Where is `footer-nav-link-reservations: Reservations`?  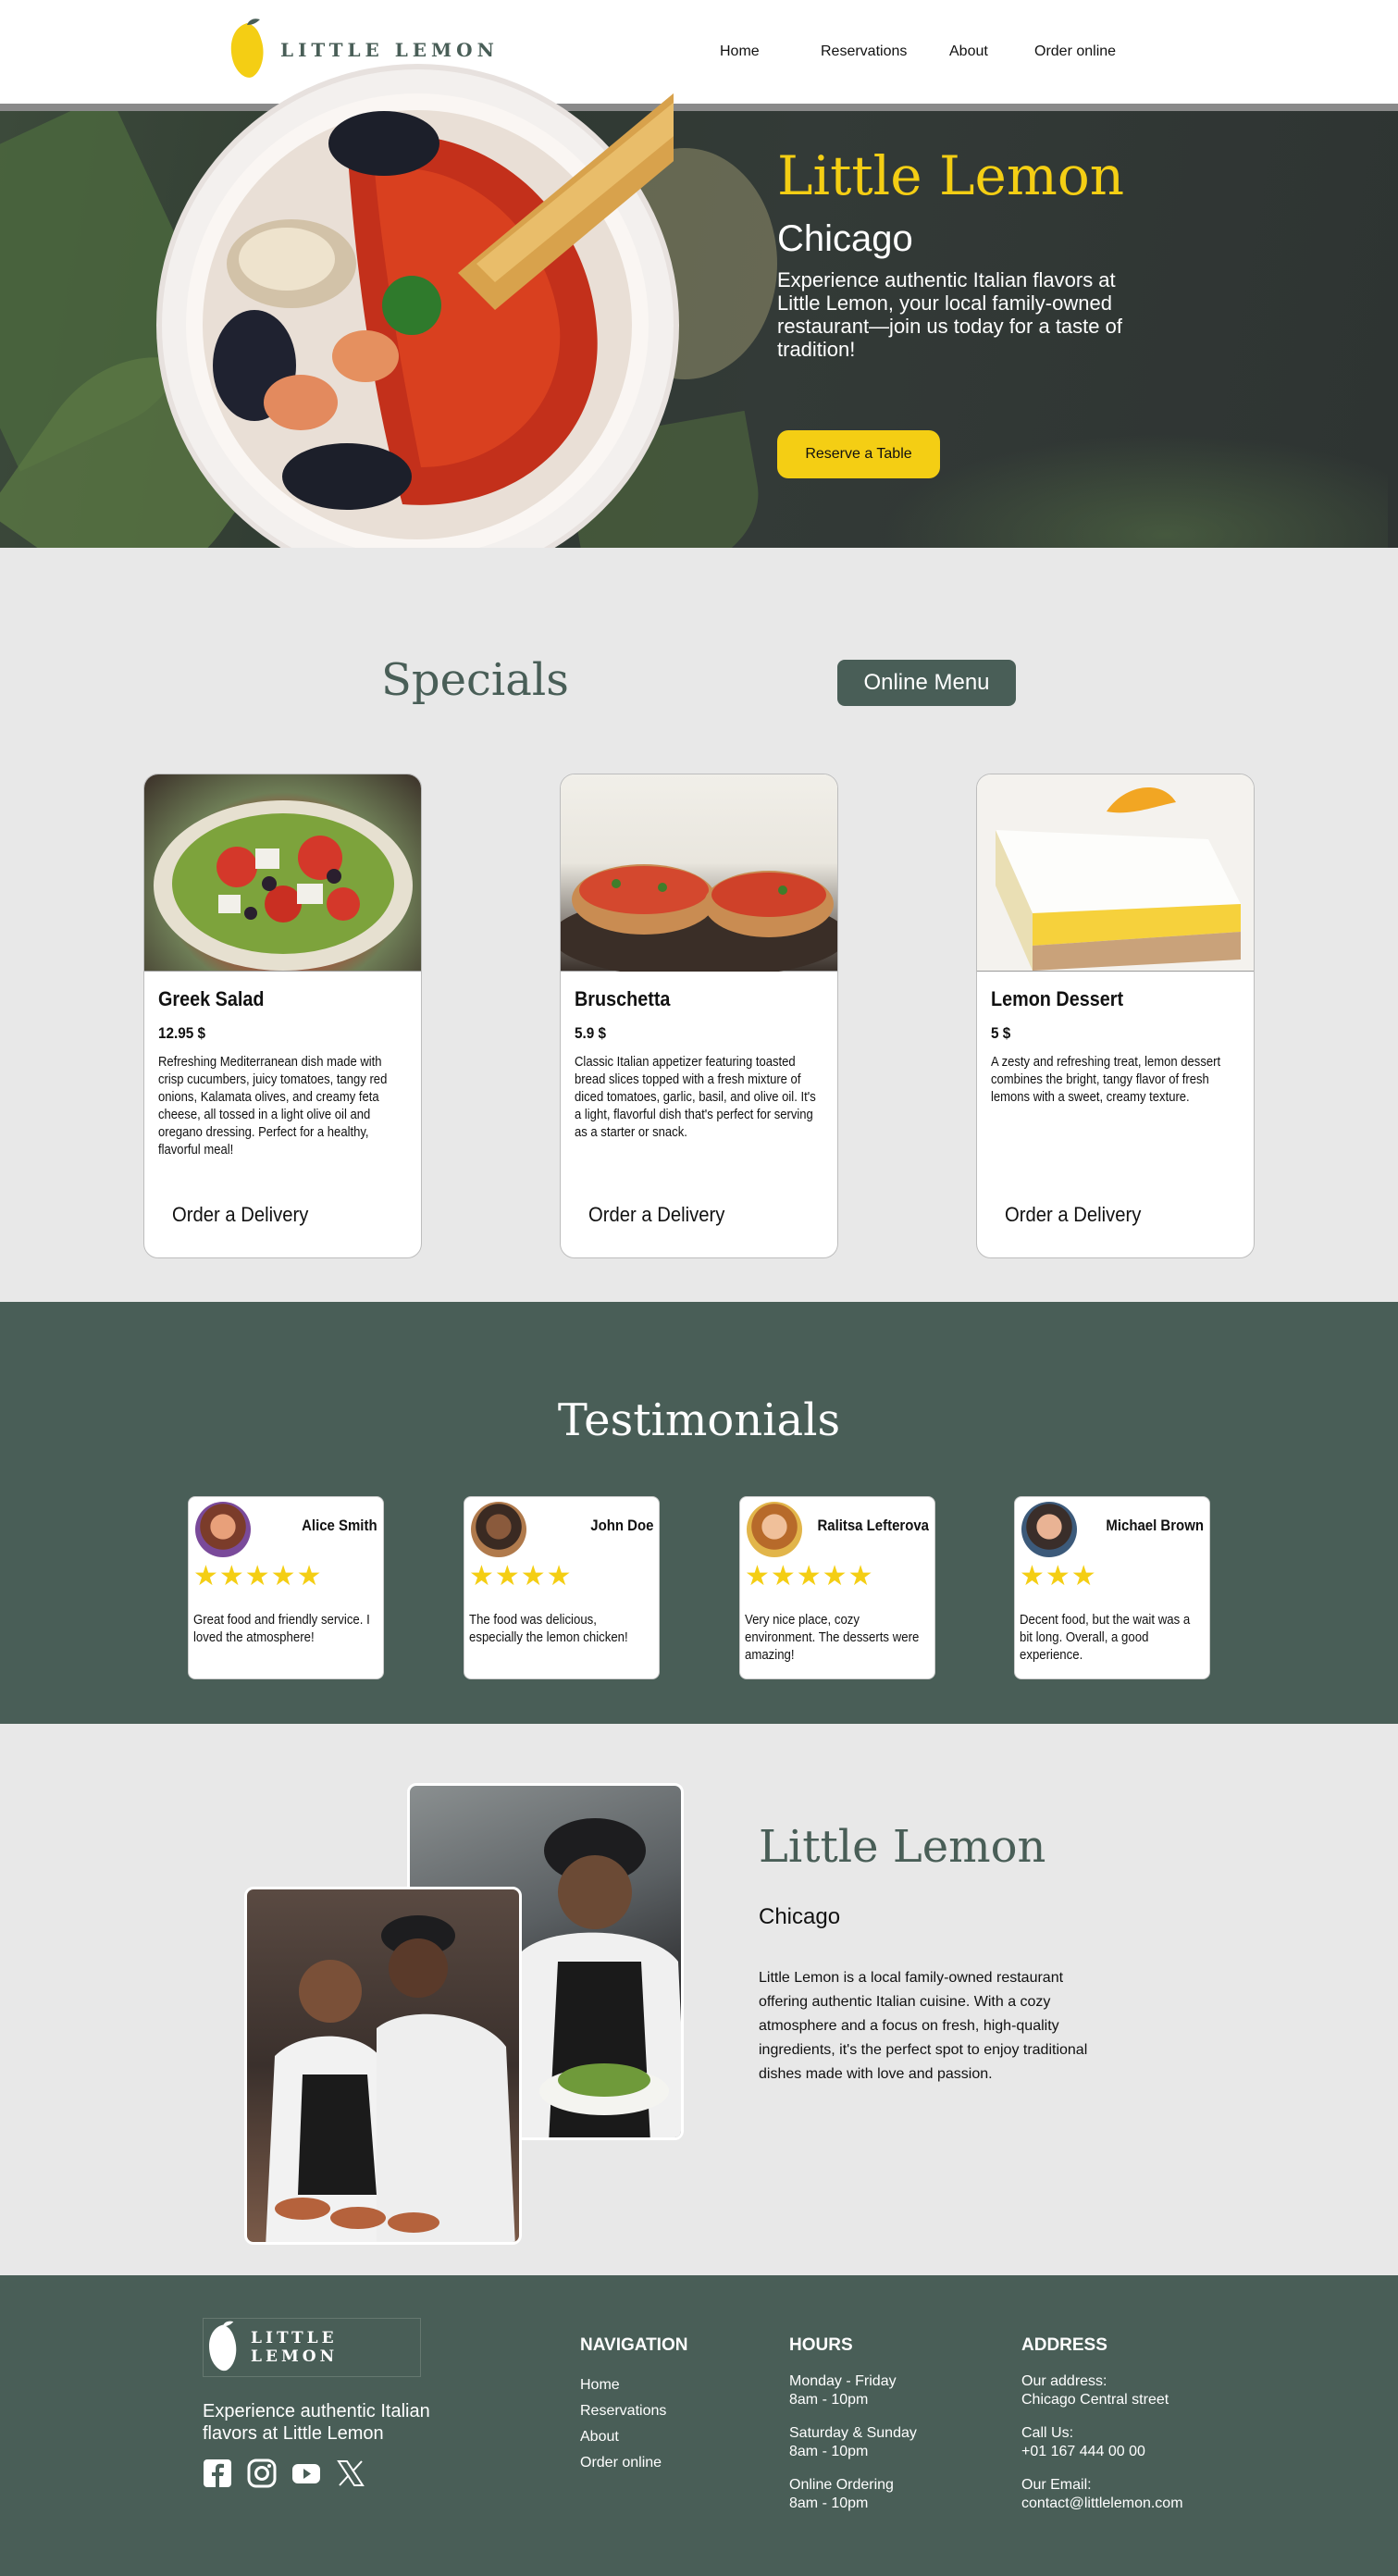 footer-nav-link-reservations: Reservations is located at coordinates (633, 2411).